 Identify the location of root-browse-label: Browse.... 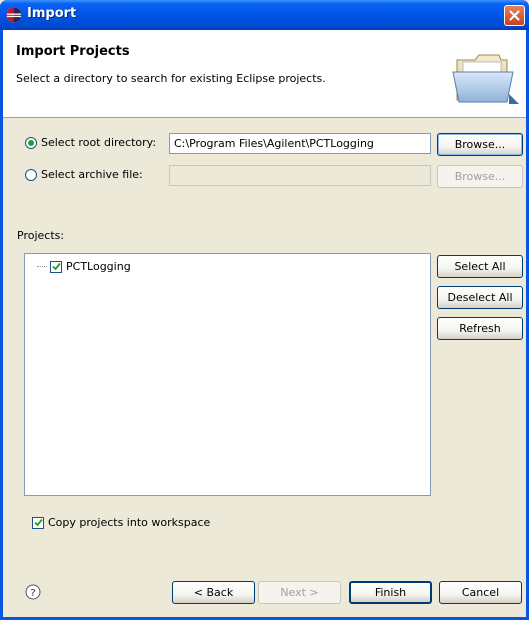
(480, 144).